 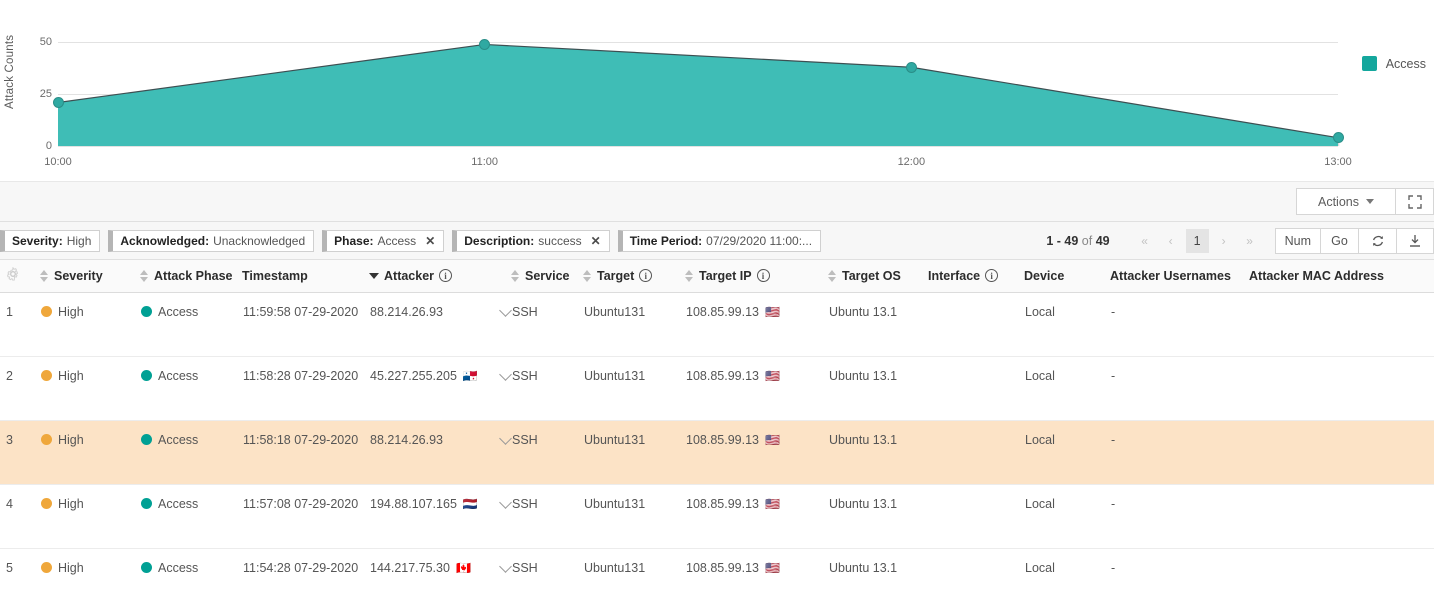 I want to click on column-header-target-os: Target OS, so click(x=878, y=276).